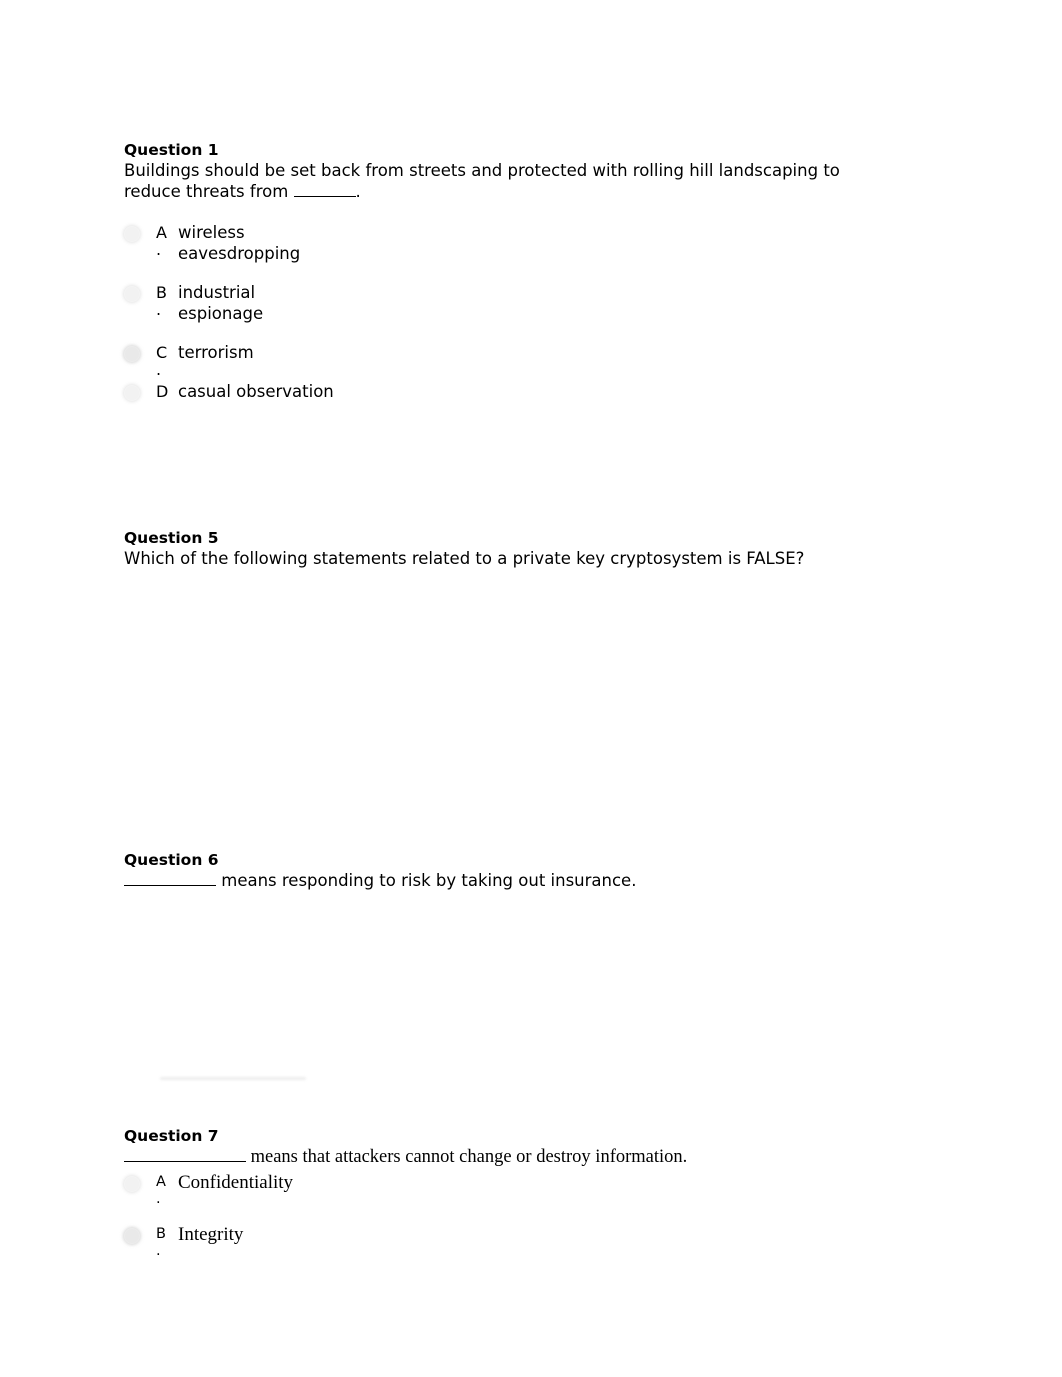 This screenshot has height=1377, width=1062. I want to click on option-row: B . industrial espionage, so click(384, 303).